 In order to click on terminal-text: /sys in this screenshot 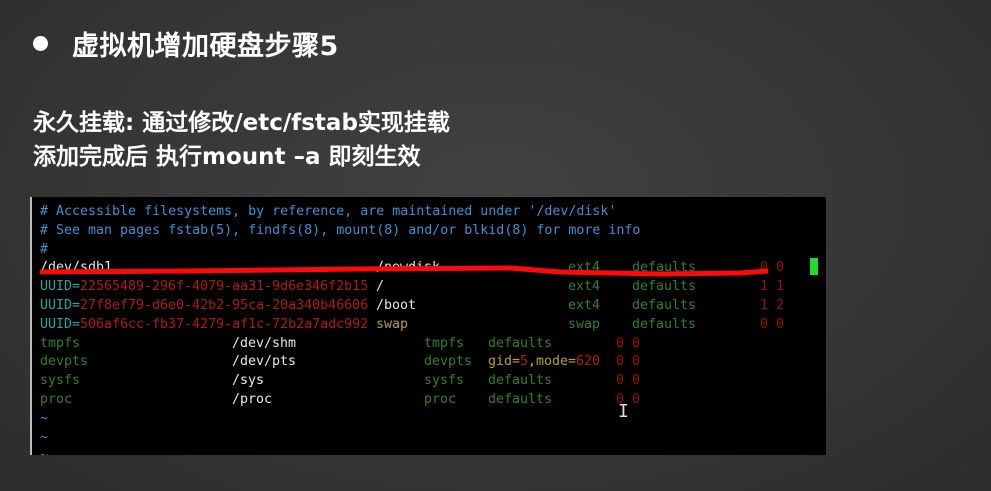, I will do `click(248, 381)`.